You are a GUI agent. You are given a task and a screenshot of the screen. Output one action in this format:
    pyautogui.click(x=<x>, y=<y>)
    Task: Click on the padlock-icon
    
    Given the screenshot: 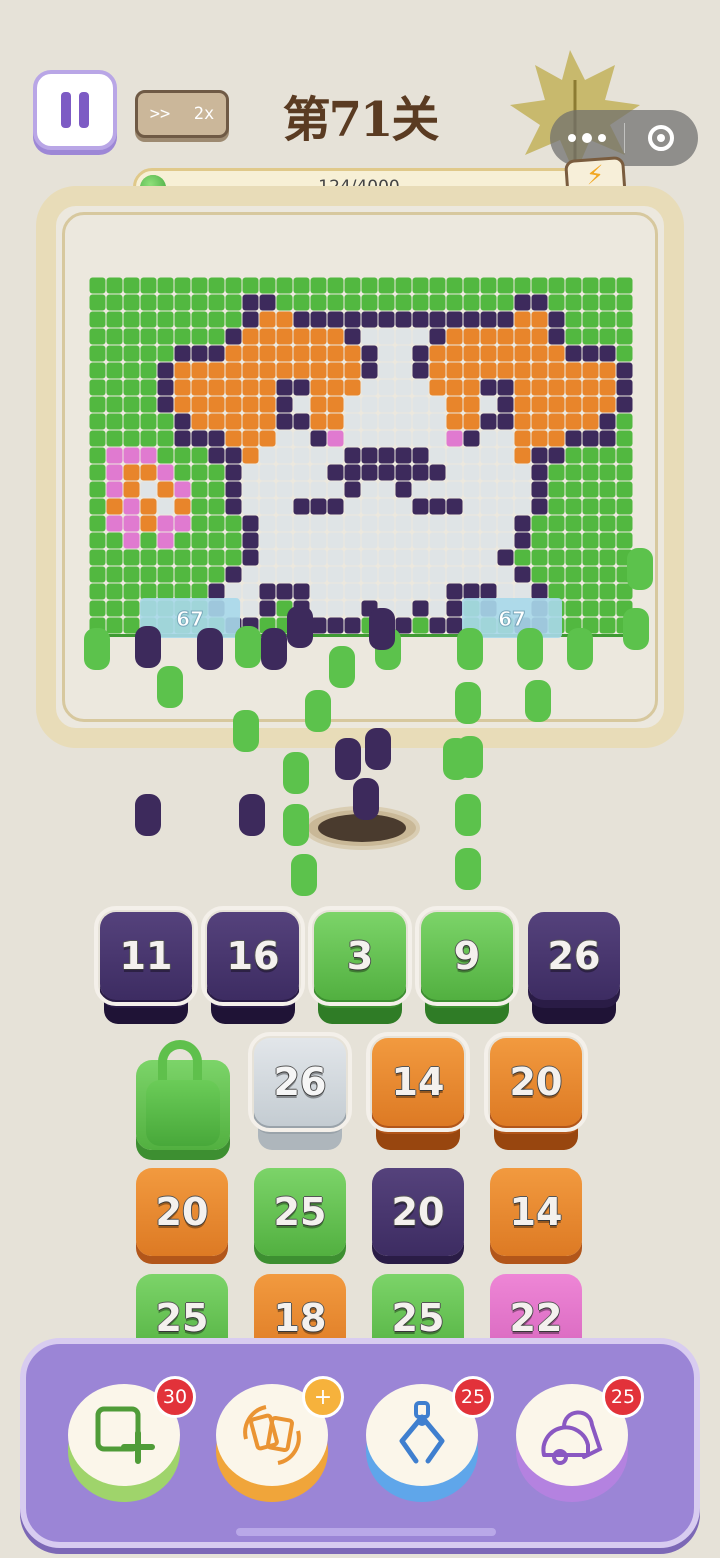 What is the action you would take?
    pyautogui.click(x=180, y=1062)
    